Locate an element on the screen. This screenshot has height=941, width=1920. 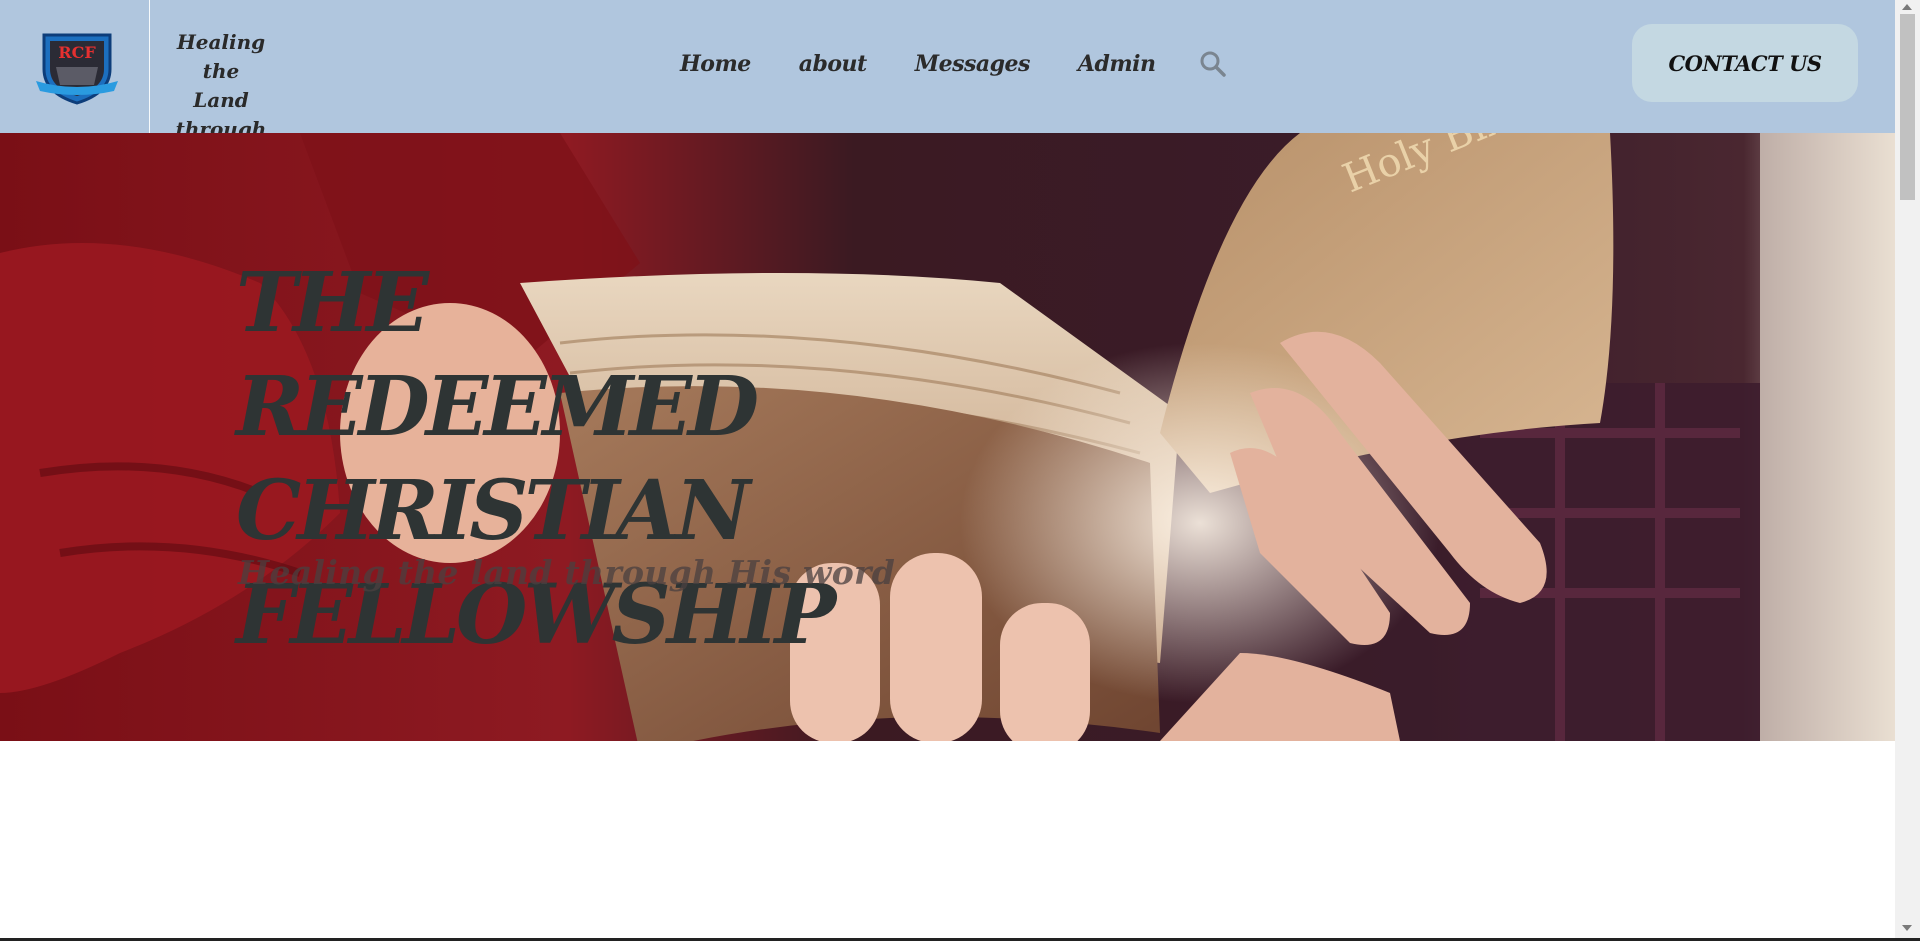
hero-subtitle: Healing the land through His word is located at coordinates (567, 572).